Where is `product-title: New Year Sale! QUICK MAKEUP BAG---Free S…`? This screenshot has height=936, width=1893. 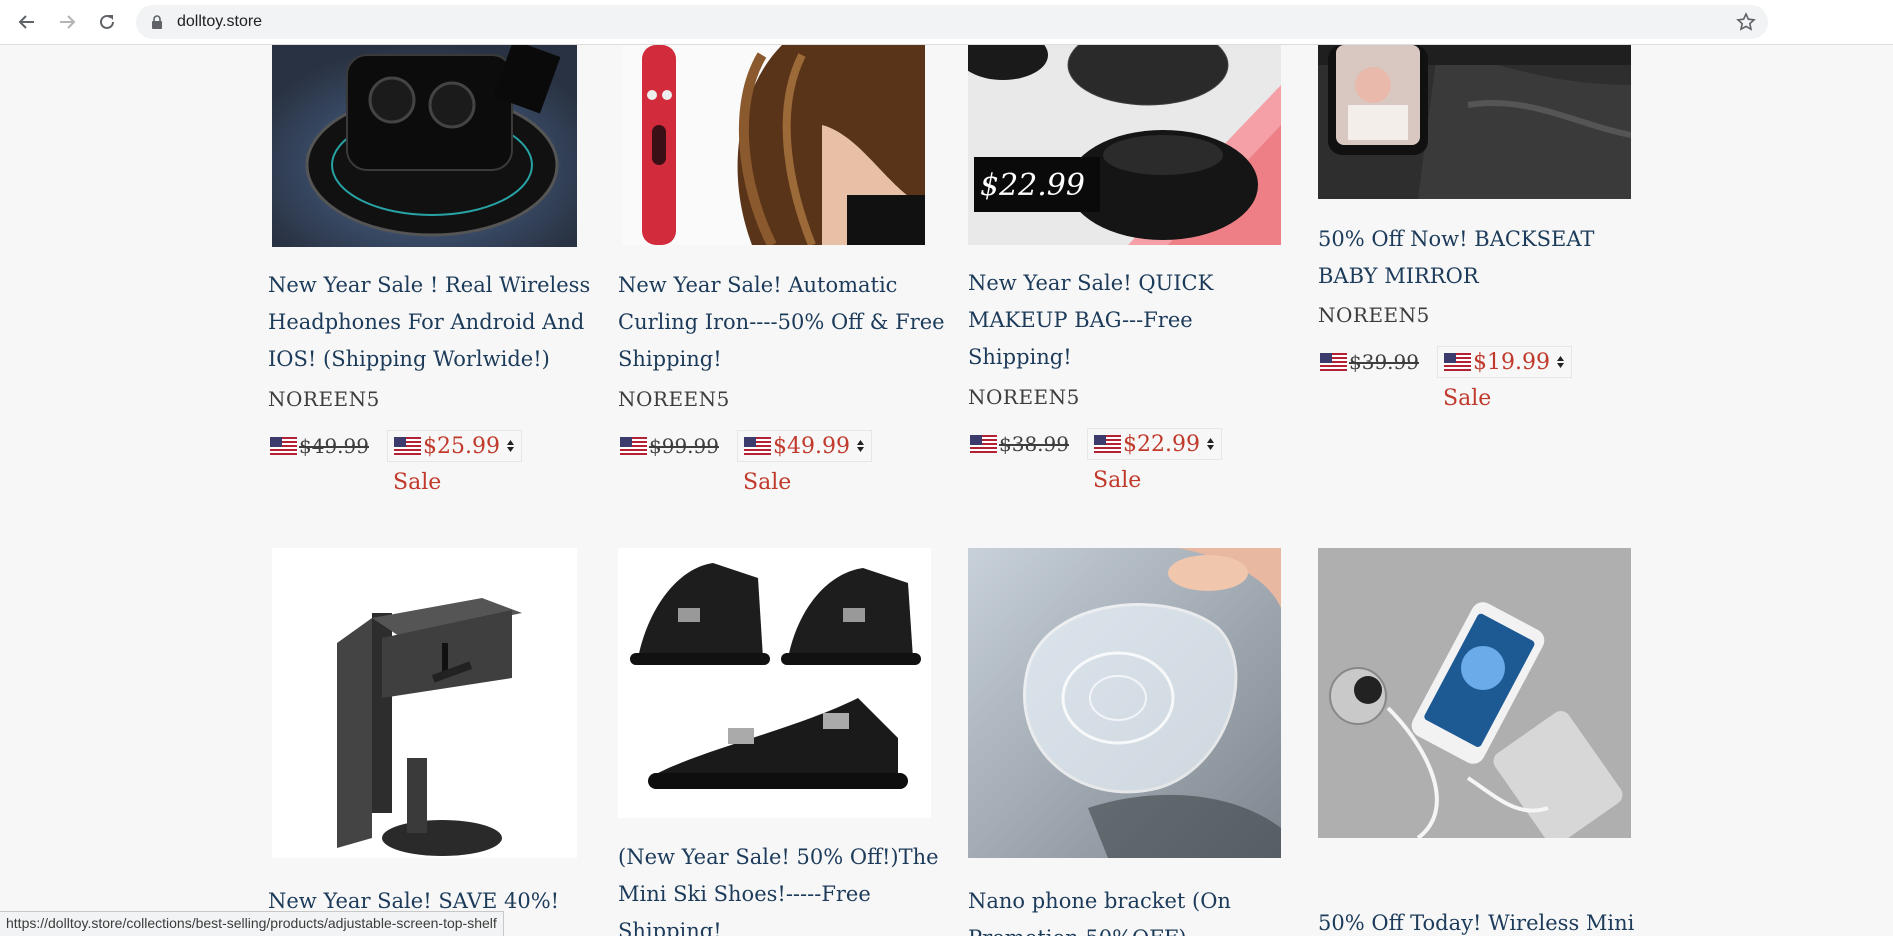 product-title: New Year Sale! QUICK MAKEUP BAG---Free S… is located at coordinates (1133, 320).